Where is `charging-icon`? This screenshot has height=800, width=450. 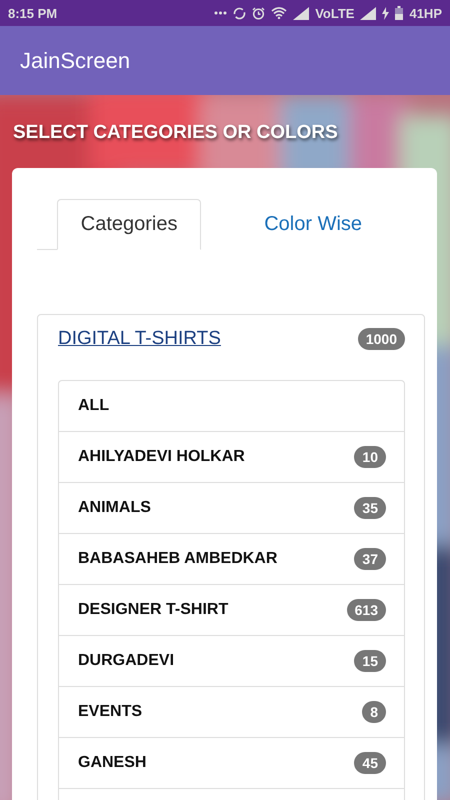 charging-icon is located at coordinates (386, 13).